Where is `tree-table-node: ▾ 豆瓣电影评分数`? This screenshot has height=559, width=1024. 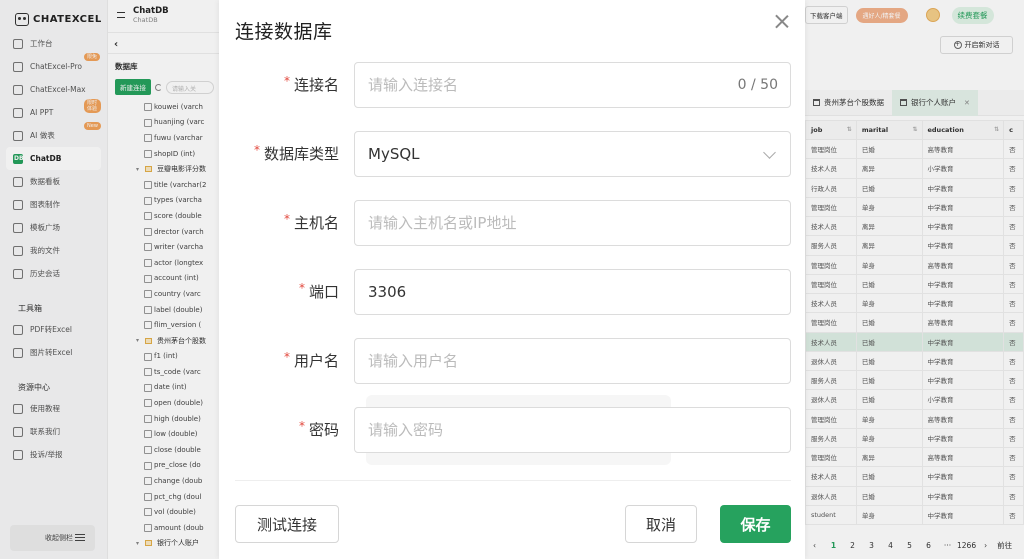 tree-table-node: ▾ 豆瓣电影评分数 is located at coordinates (163, 169).